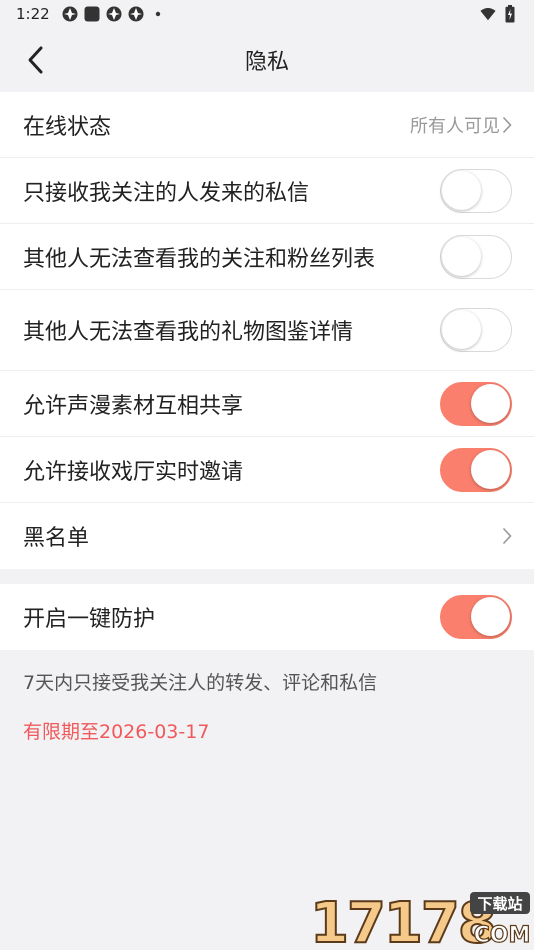 The height and width of the screenshot is (950, 534). What do you see at coordinates (510, 14) in the screenshot?
I see `battery-icon` at bounding box center [510, 14].